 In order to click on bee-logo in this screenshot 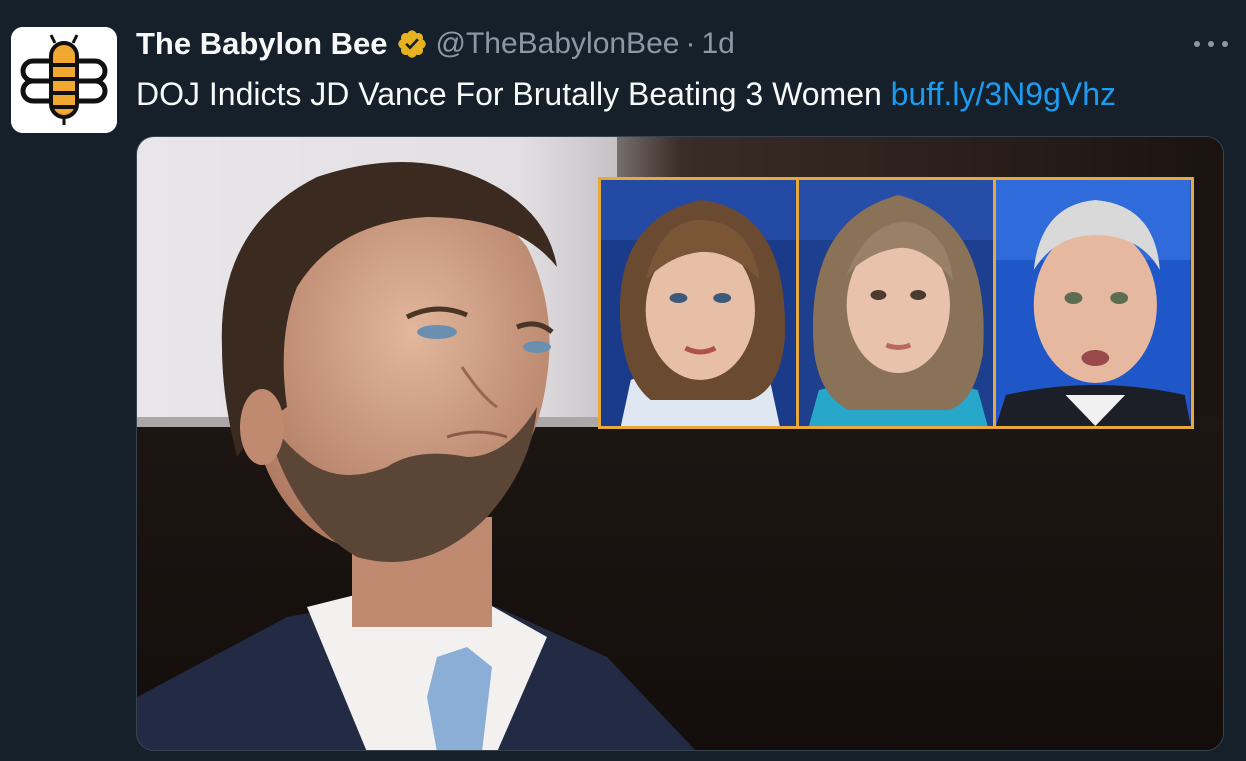, I will do `click(64, 80)`.